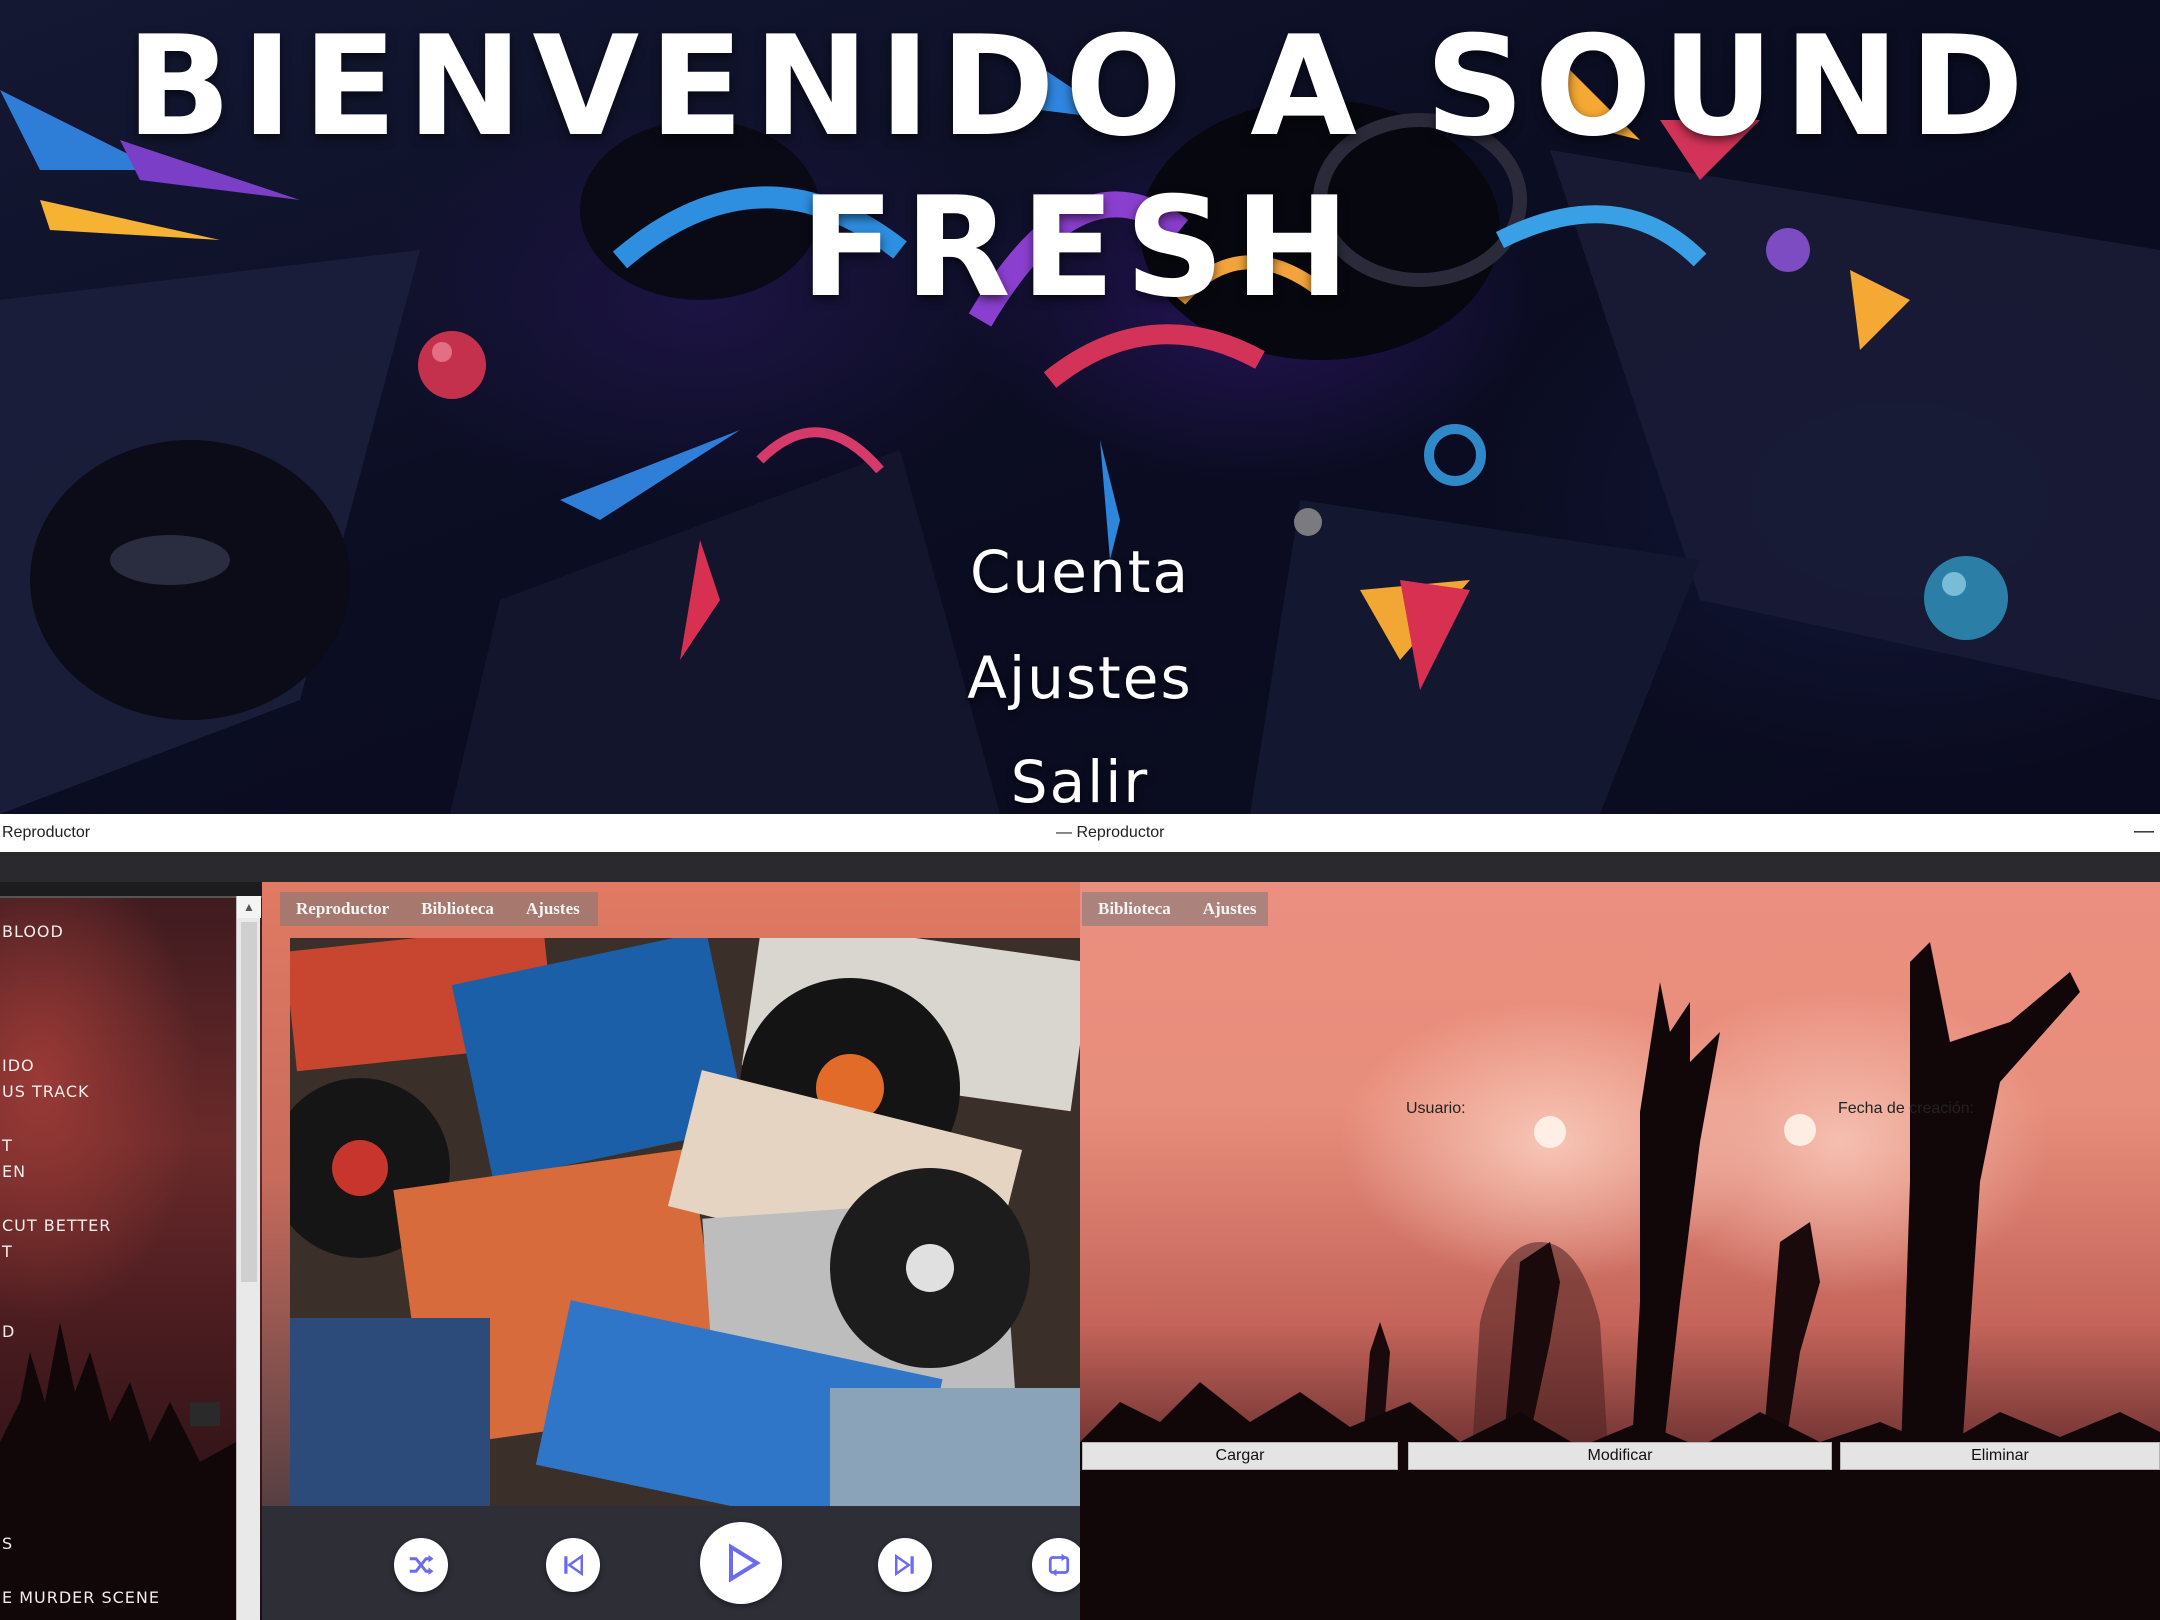 This screenshot has width=2160, height=1620. I want to click on album-art-image, so click(685, 1222).